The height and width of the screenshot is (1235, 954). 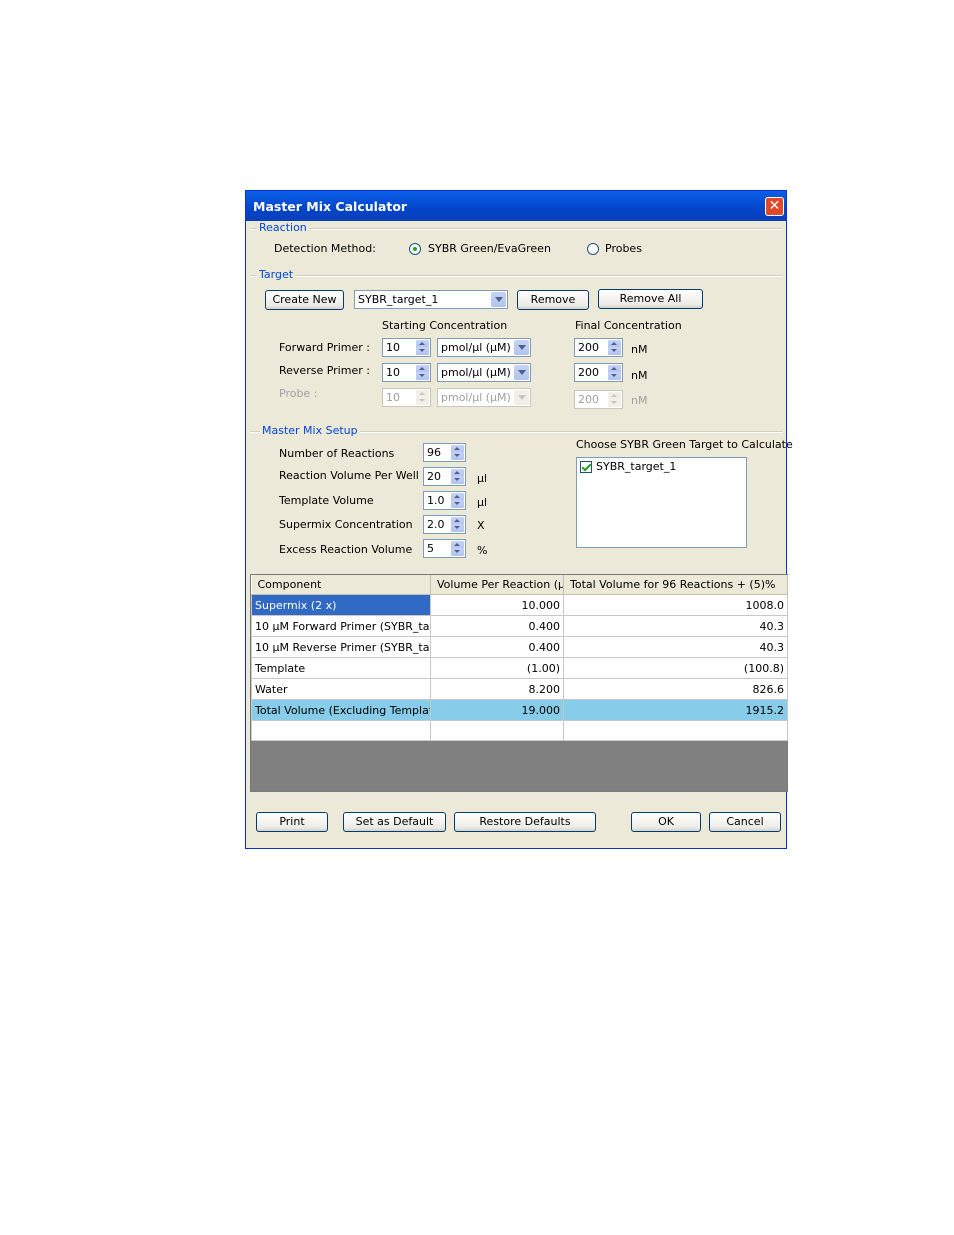 What do you see at coordinates (430, 548) in the screenshot?
I see `excess-volume-value: 5` at bounding box center [430, 548].